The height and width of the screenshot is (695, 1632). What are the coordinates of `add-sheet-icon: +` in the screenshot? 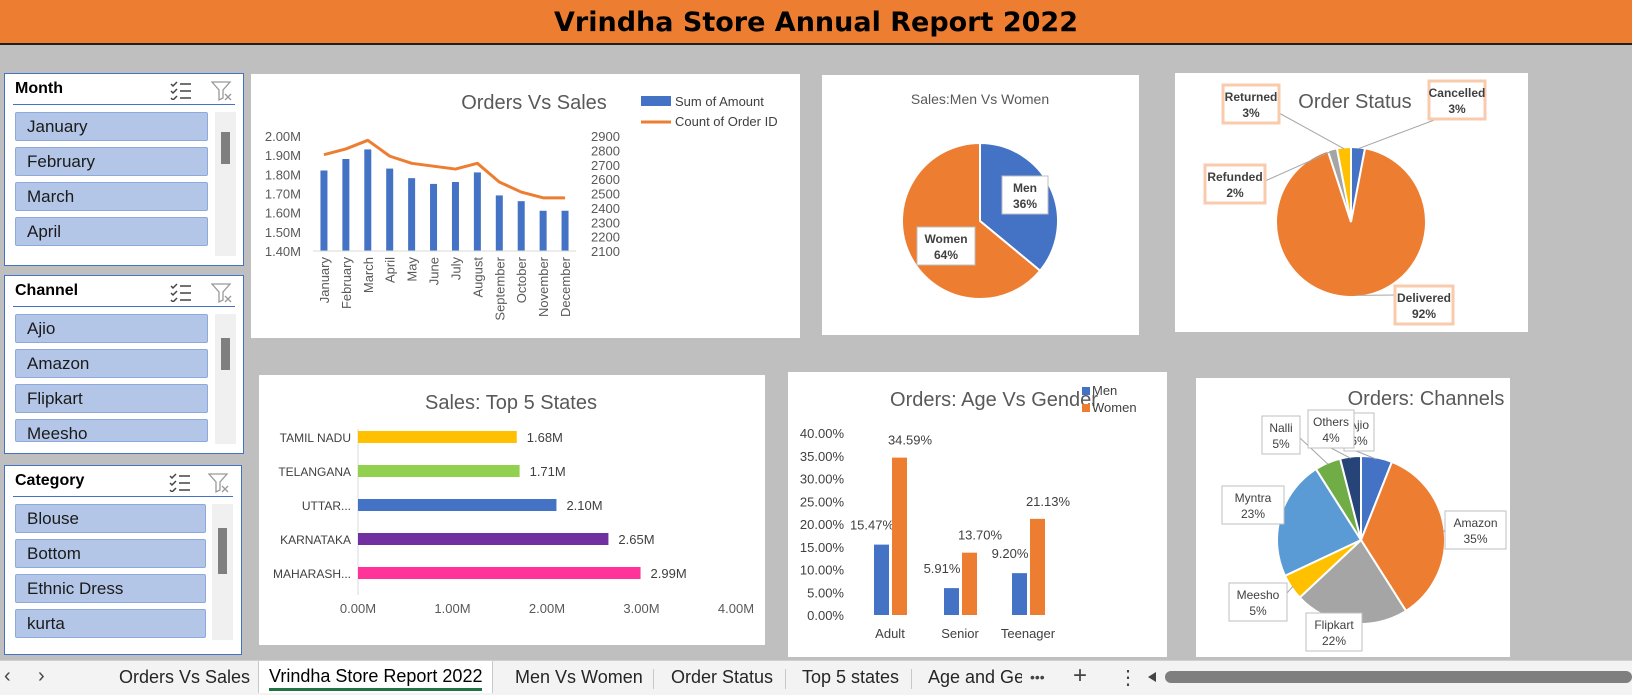 It's located at (1080, 676).